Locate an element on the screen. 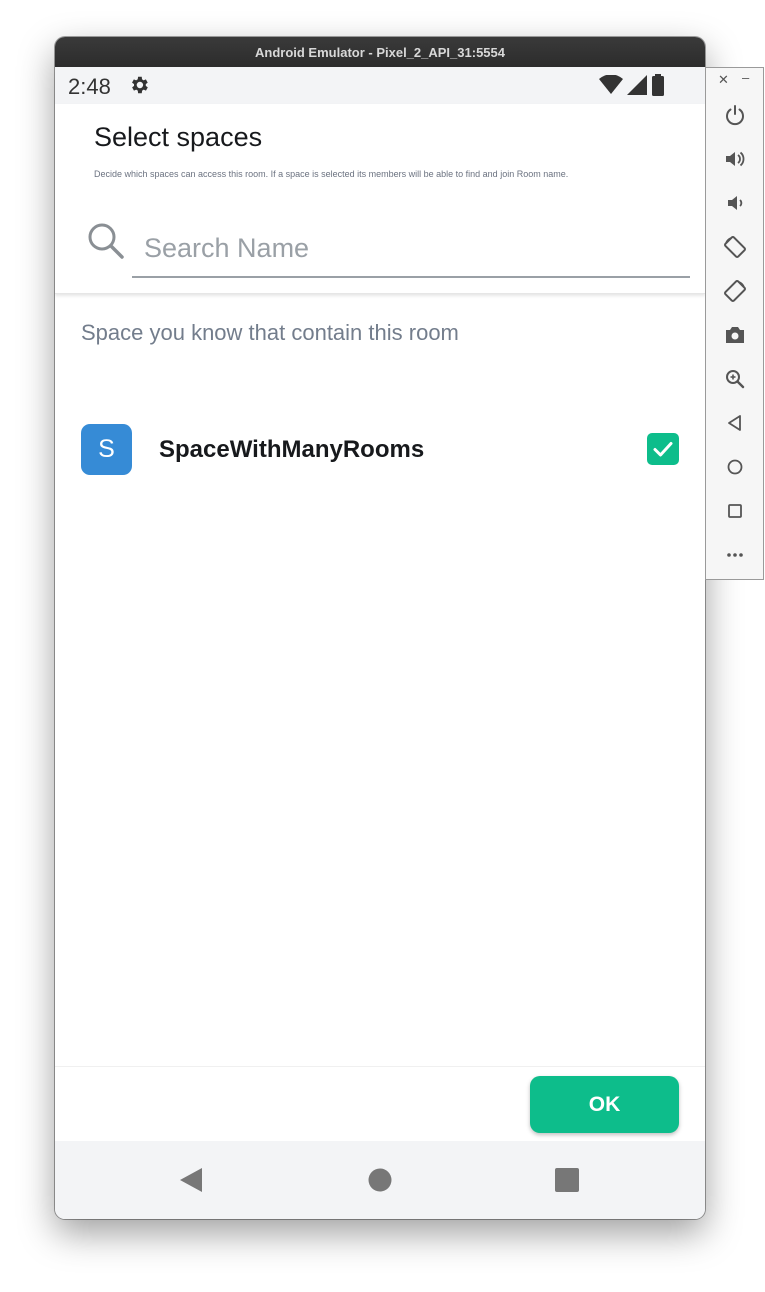  space-list-item: S SpaceWithManyRooms is located at coordinates (380, 442).